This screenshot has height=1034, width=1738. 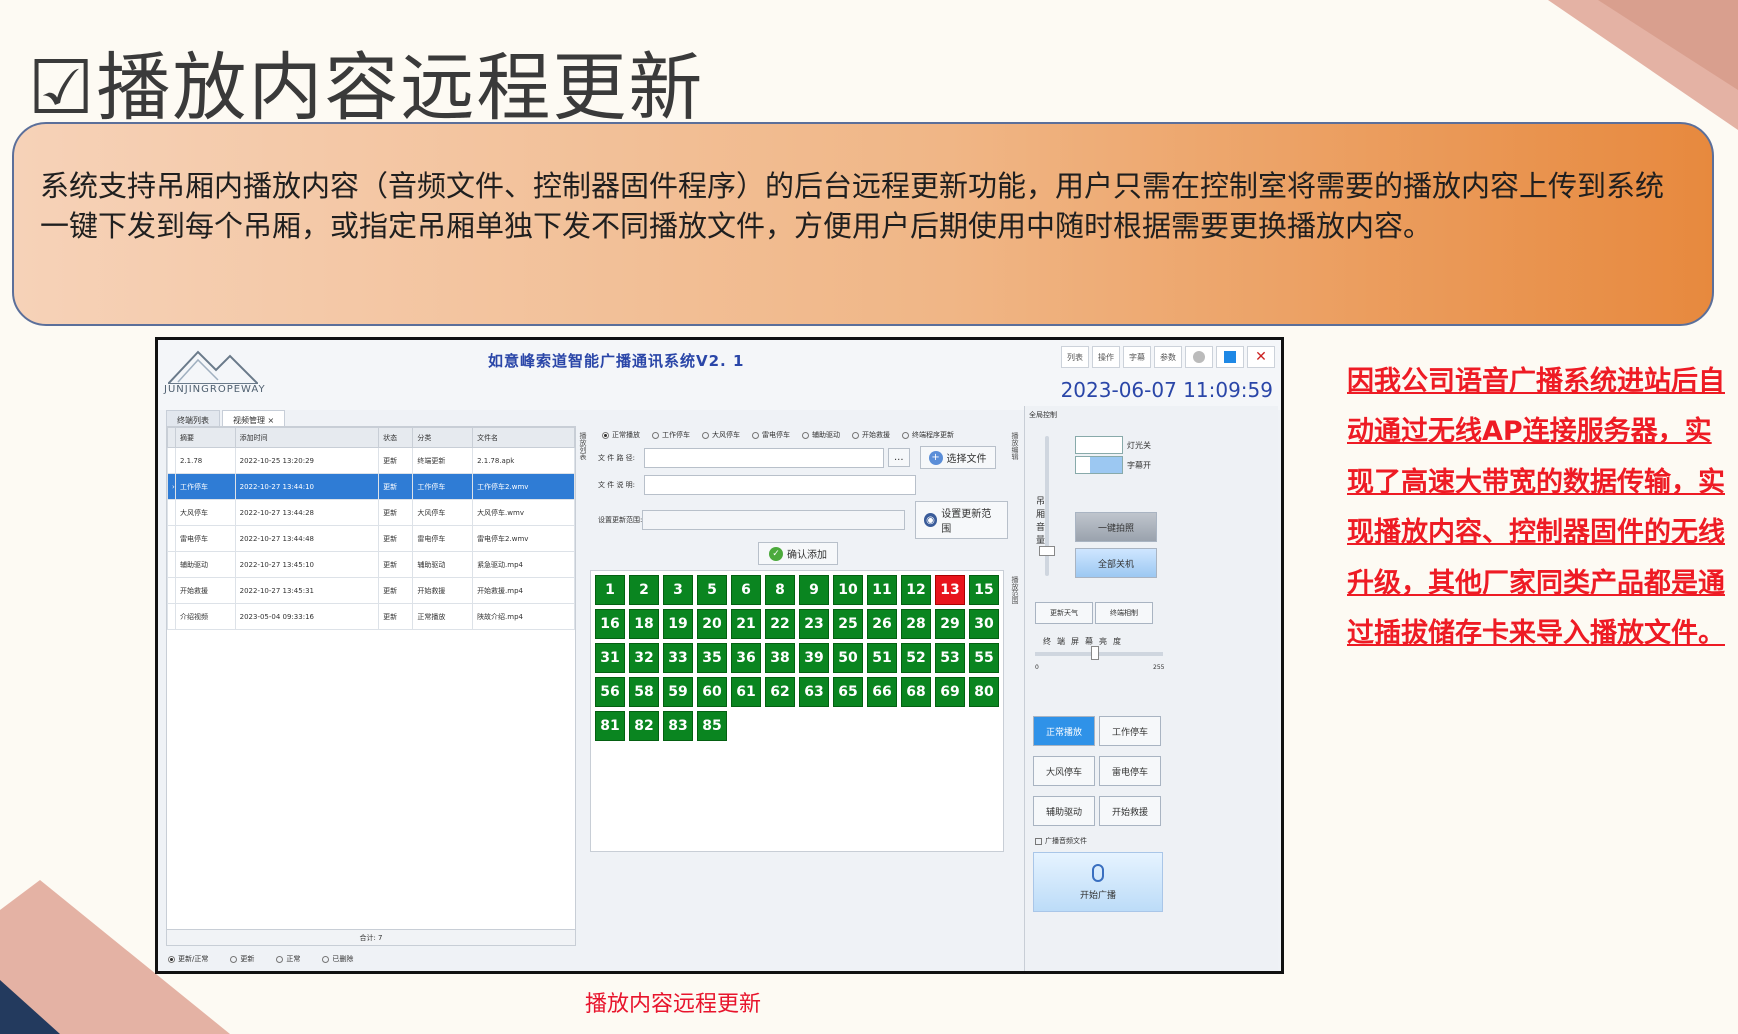 What do you see at coordinates (371, 538) in the screenshot?
I see `table-row: 雷电停车 2022-10-27 13:44:48 更新 雷电停车 雷电停车2.wmv` at bounding box center [371, 538].